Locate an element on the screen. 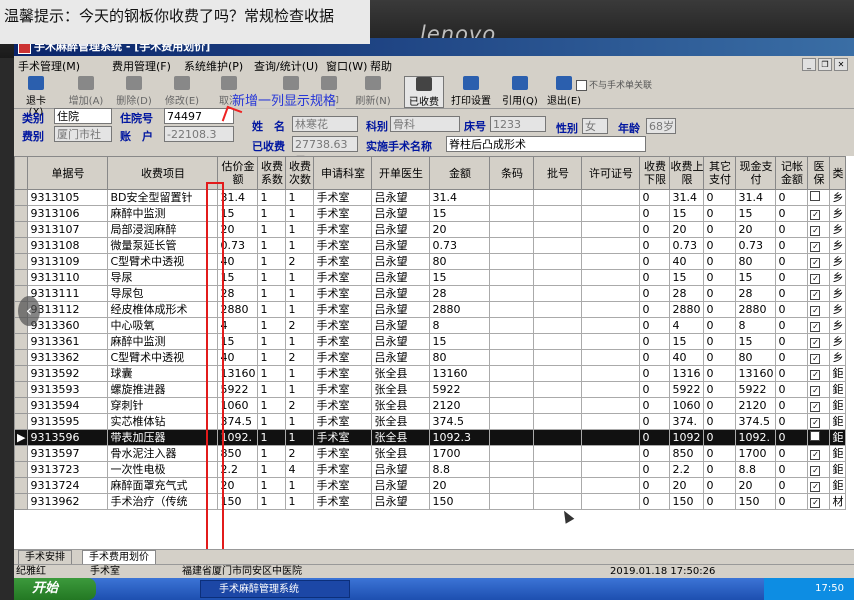  table-row: 9313109 C型臂术中透视 40 1 2 手术室 吕永望 80 0 40 0 80 0 ✓ 乡 is located at coordinates (430, 261).